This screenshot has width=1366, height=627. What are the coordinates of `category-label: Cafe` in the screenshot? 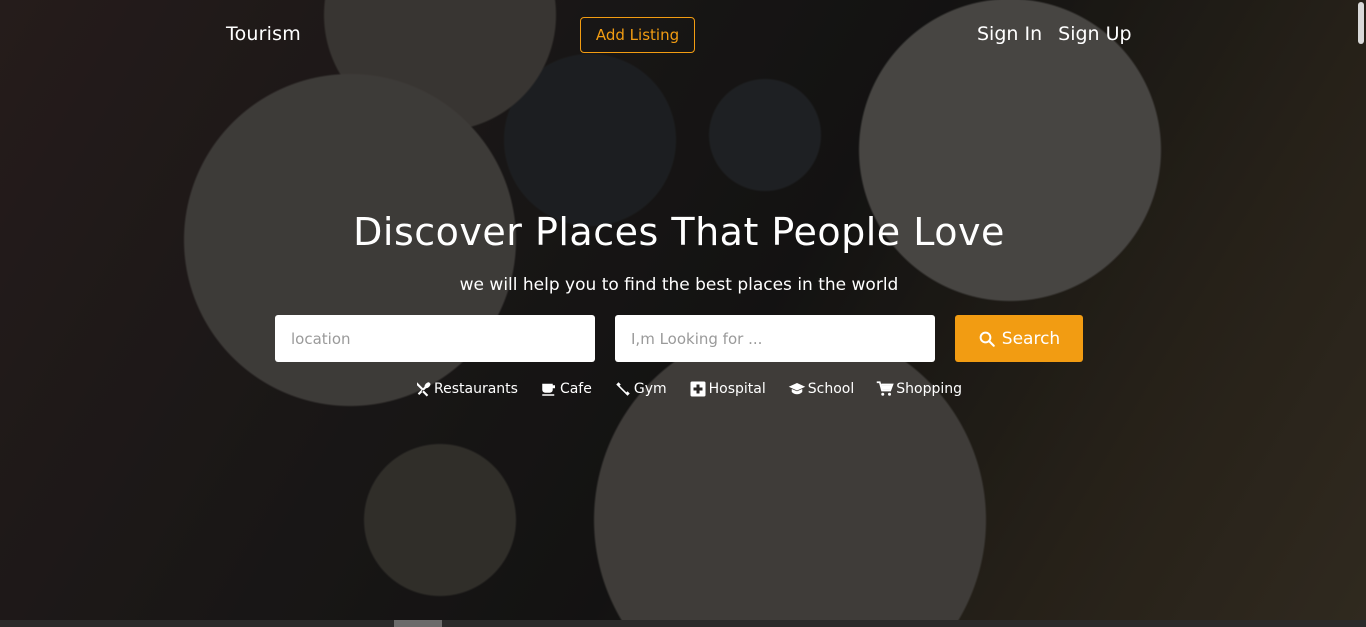 It's located at (575, 389).